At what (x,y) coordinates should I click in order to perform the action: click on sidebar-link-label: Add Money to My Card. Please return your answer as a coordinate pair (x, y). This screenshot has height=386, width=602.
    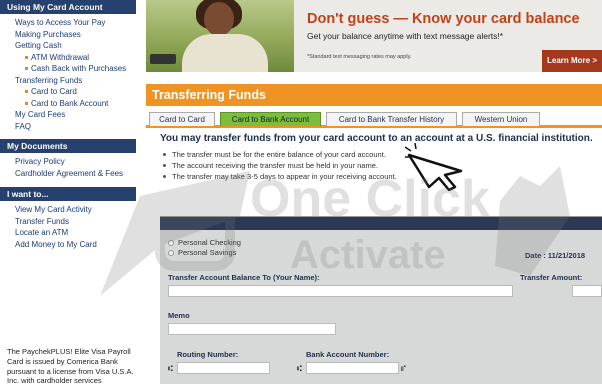
    Looking at the image, I should click on (56, 244).